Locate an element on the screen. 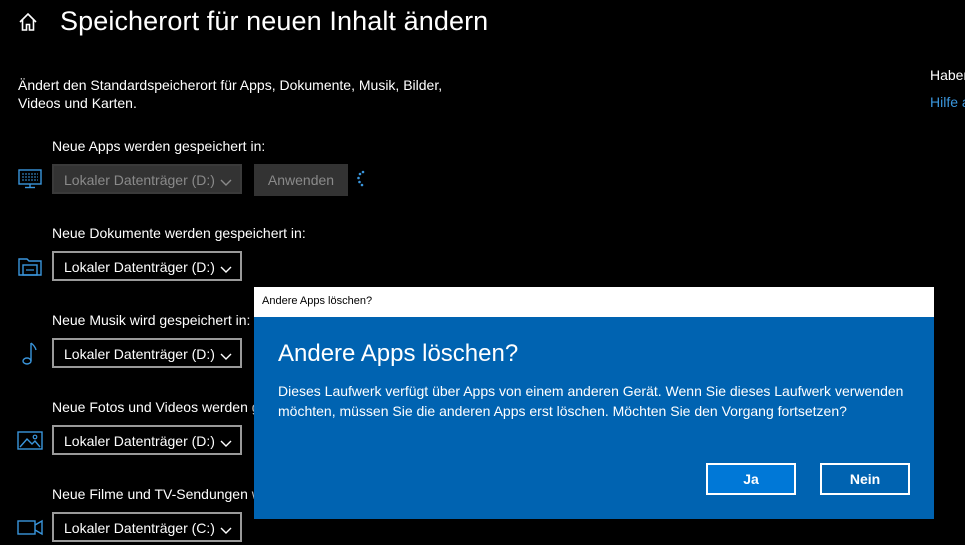 Image resolution: width=965 pixels, height=545 pixels. dialog-window-title: Andere Apps löschen? is located at coordinates (317, 301).